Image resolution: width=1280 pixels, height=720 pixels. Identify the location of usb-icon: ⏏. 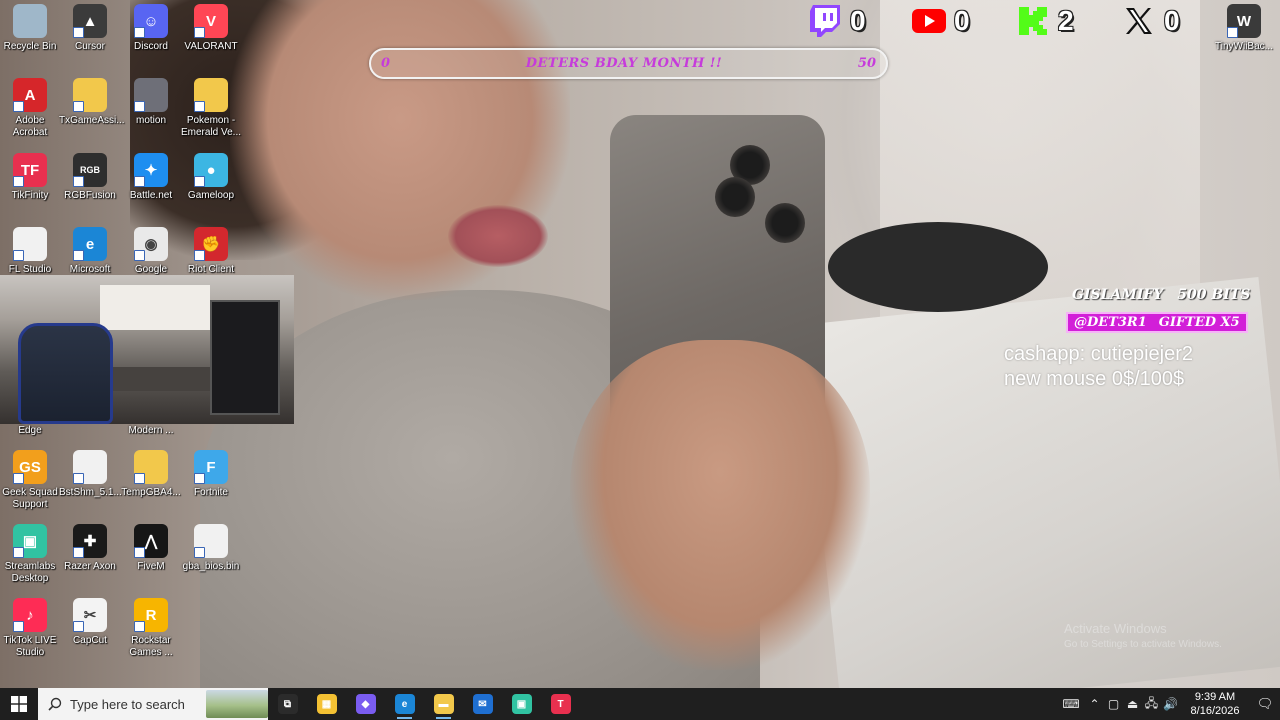
(1132, 704).